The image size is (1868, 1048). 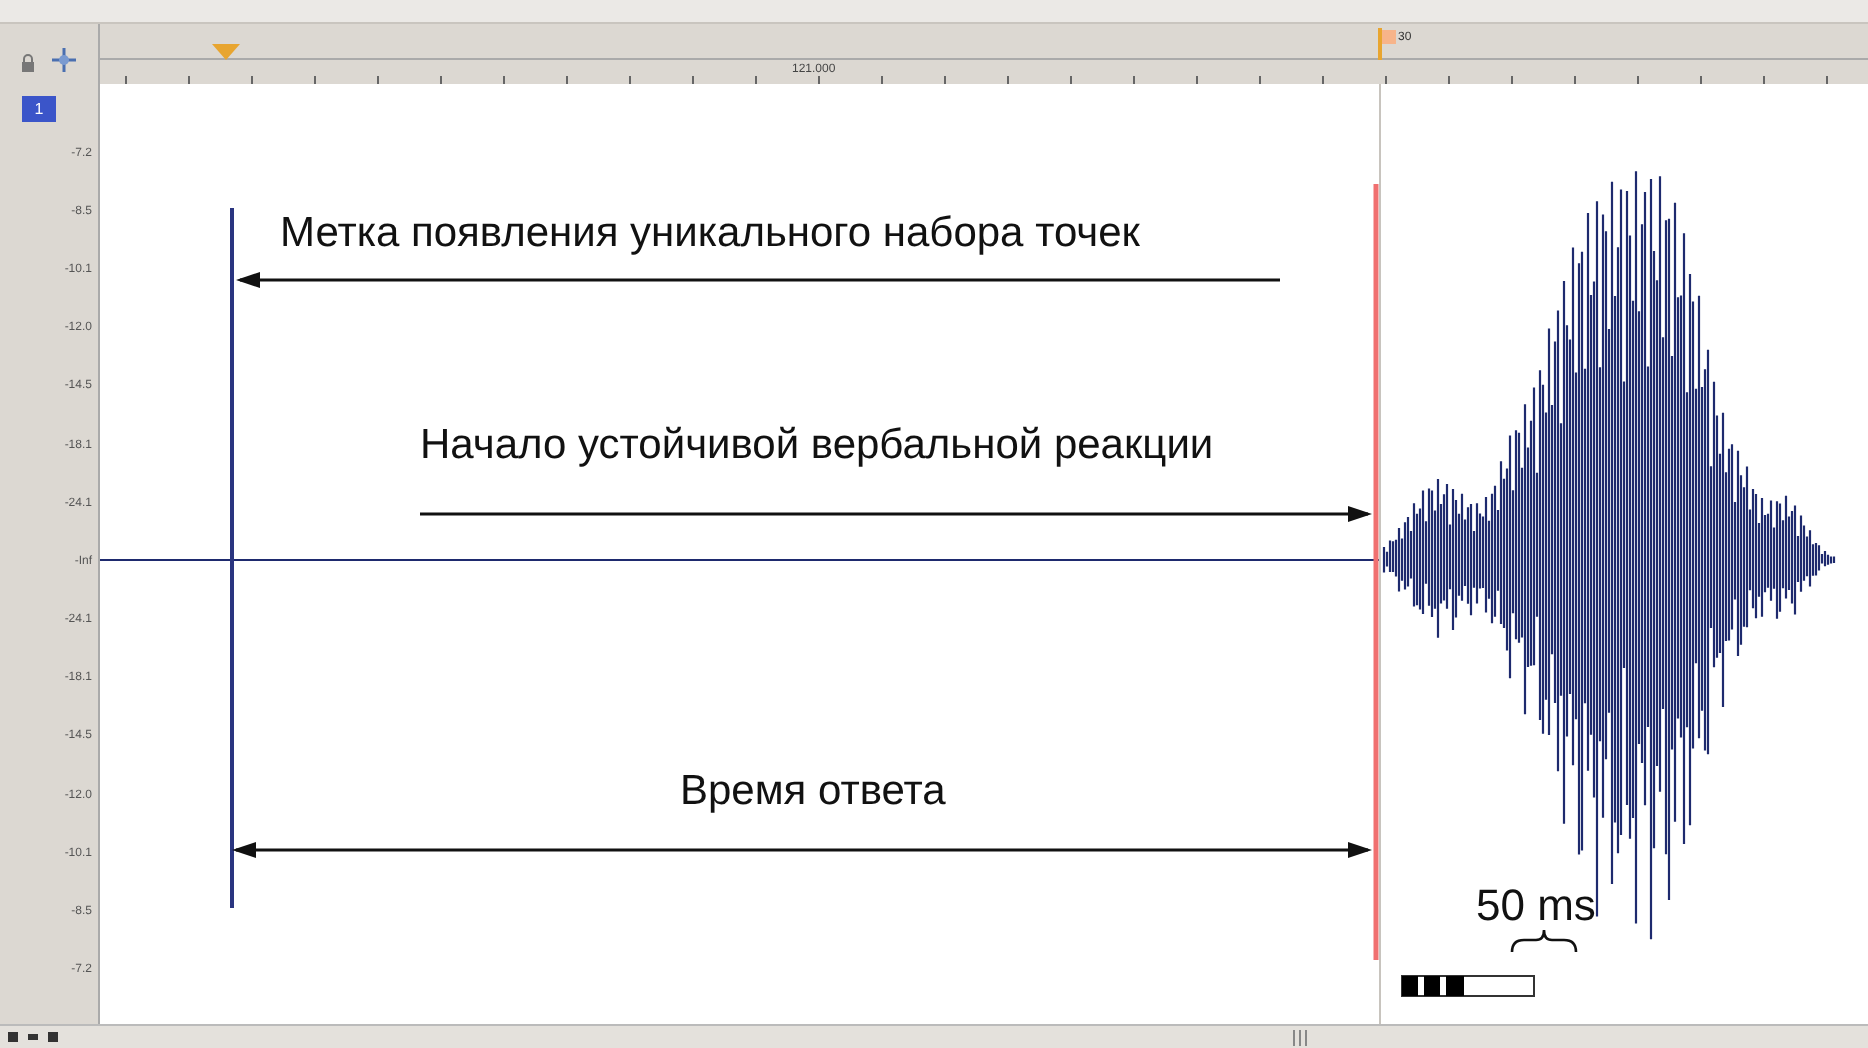 I want to click on snap-icon, so click(x=64, y=60).